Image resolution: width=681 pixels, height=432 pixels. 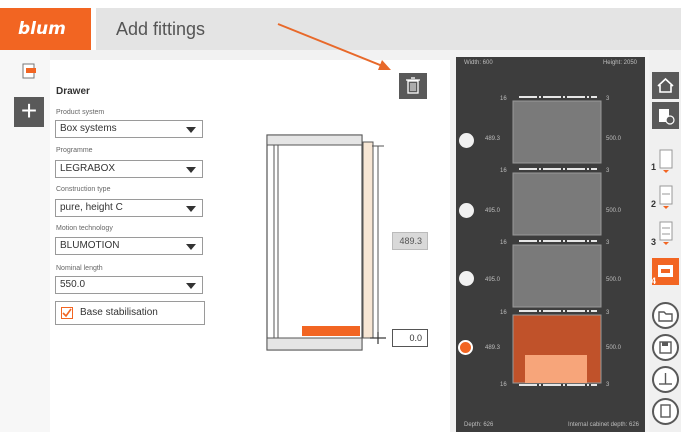 I want to click on width-label: Width: 600, so click(x=478, y=63).